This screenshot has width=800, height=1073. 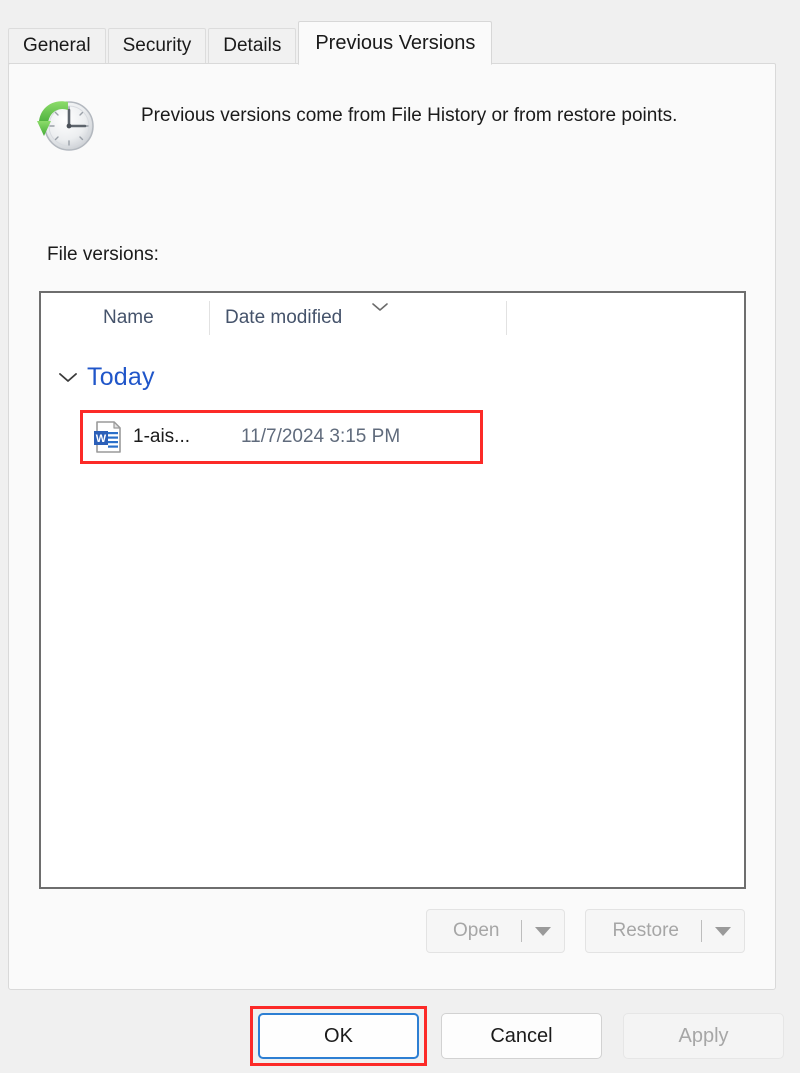 What do you see at coordinates (392, 377) in the screenshot?
I see `group-header-today: Today` at bounding box center [392, 377].